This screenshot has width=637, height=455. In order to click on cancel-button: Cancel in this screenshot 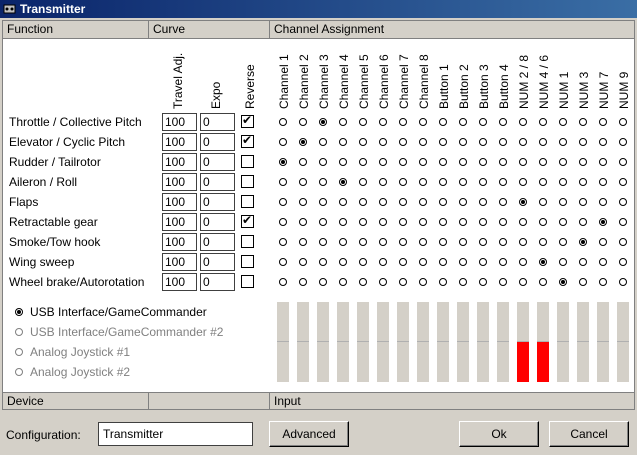, I will do `click(589, 434)`.